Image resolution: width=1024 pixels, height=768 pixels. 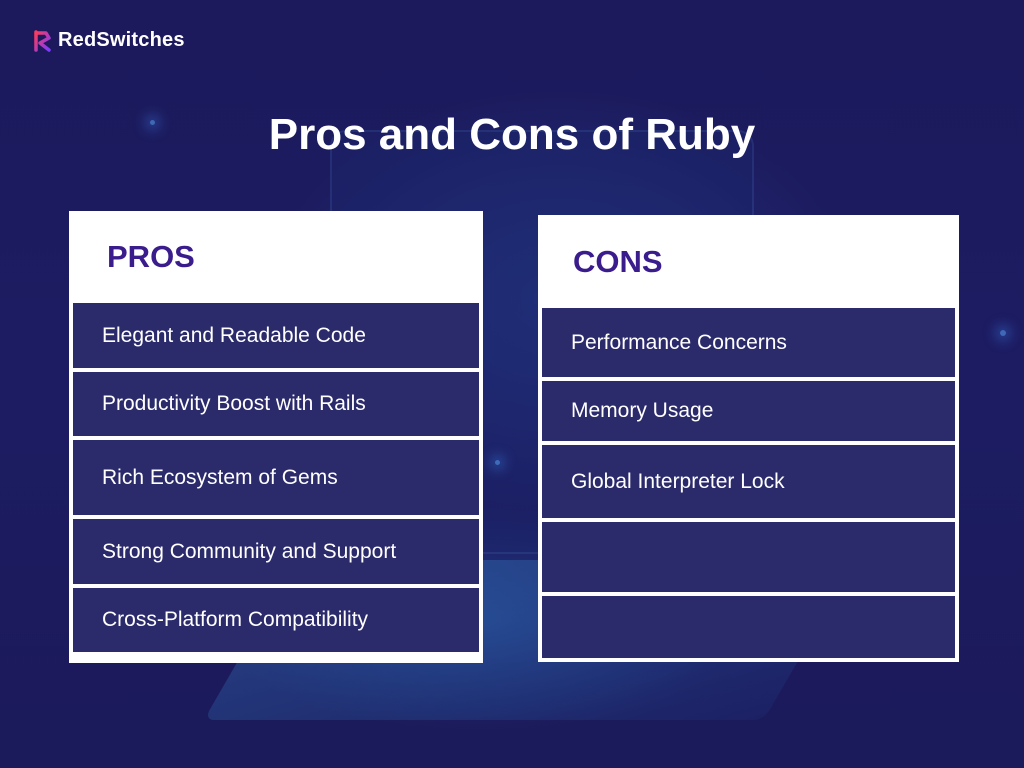 I want to click on redswitches-logo-icon, so click(x=42, y=40).